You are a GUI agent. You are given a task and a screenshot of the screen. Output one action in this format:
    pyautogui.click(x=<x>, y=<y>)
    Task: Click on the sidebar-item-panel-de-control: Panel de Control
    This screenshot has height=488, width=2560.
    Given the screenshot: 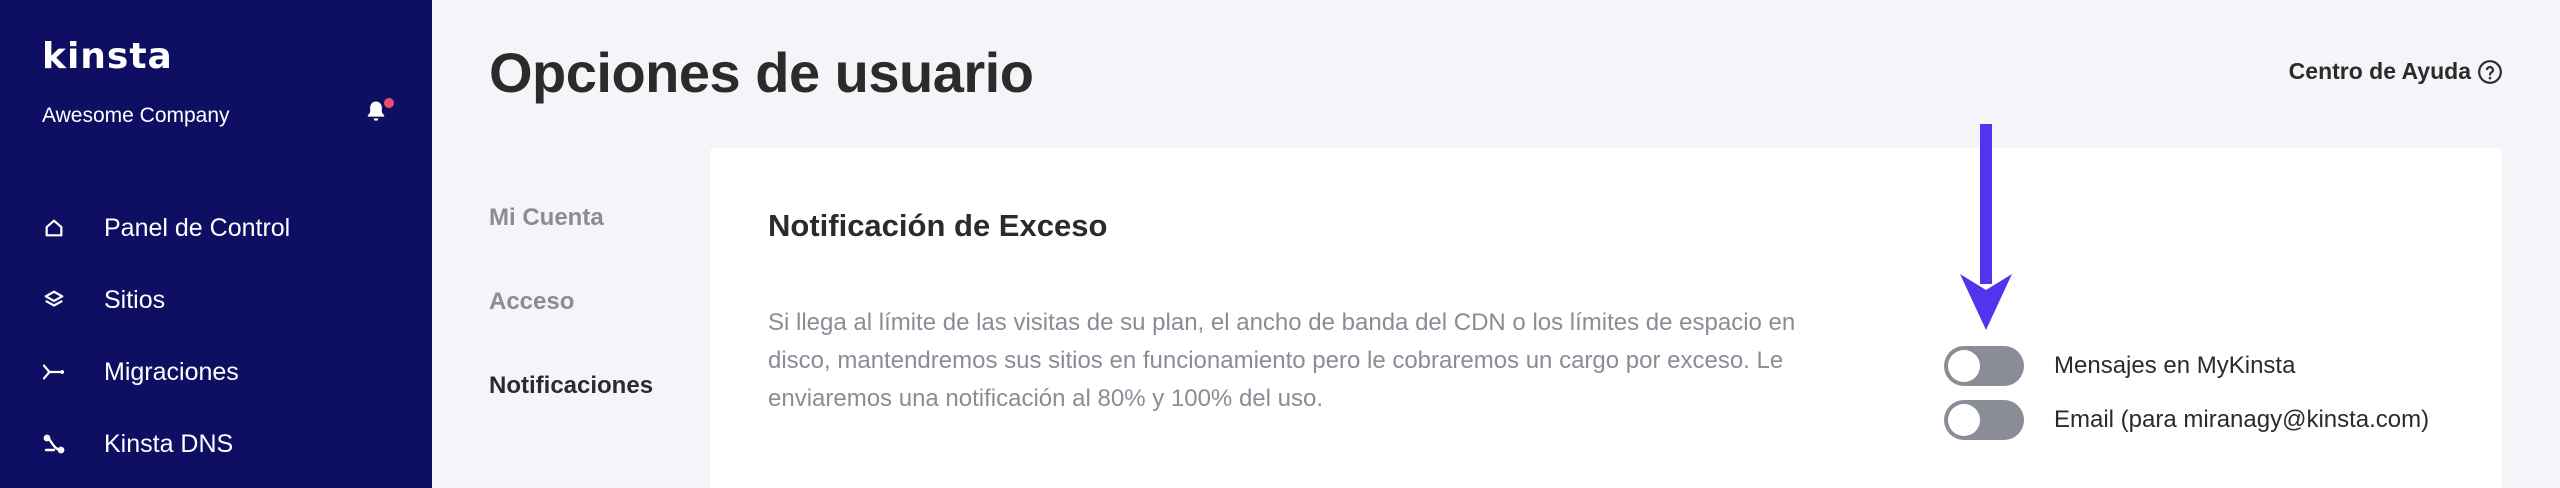 What is the action you would take?
    pyautogui.click(x=216, y=228)
    